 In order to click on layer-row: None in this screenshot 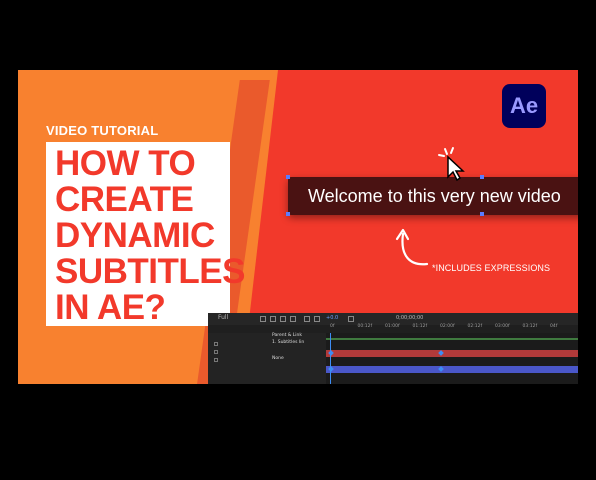, I will do `click(267, 360)`.